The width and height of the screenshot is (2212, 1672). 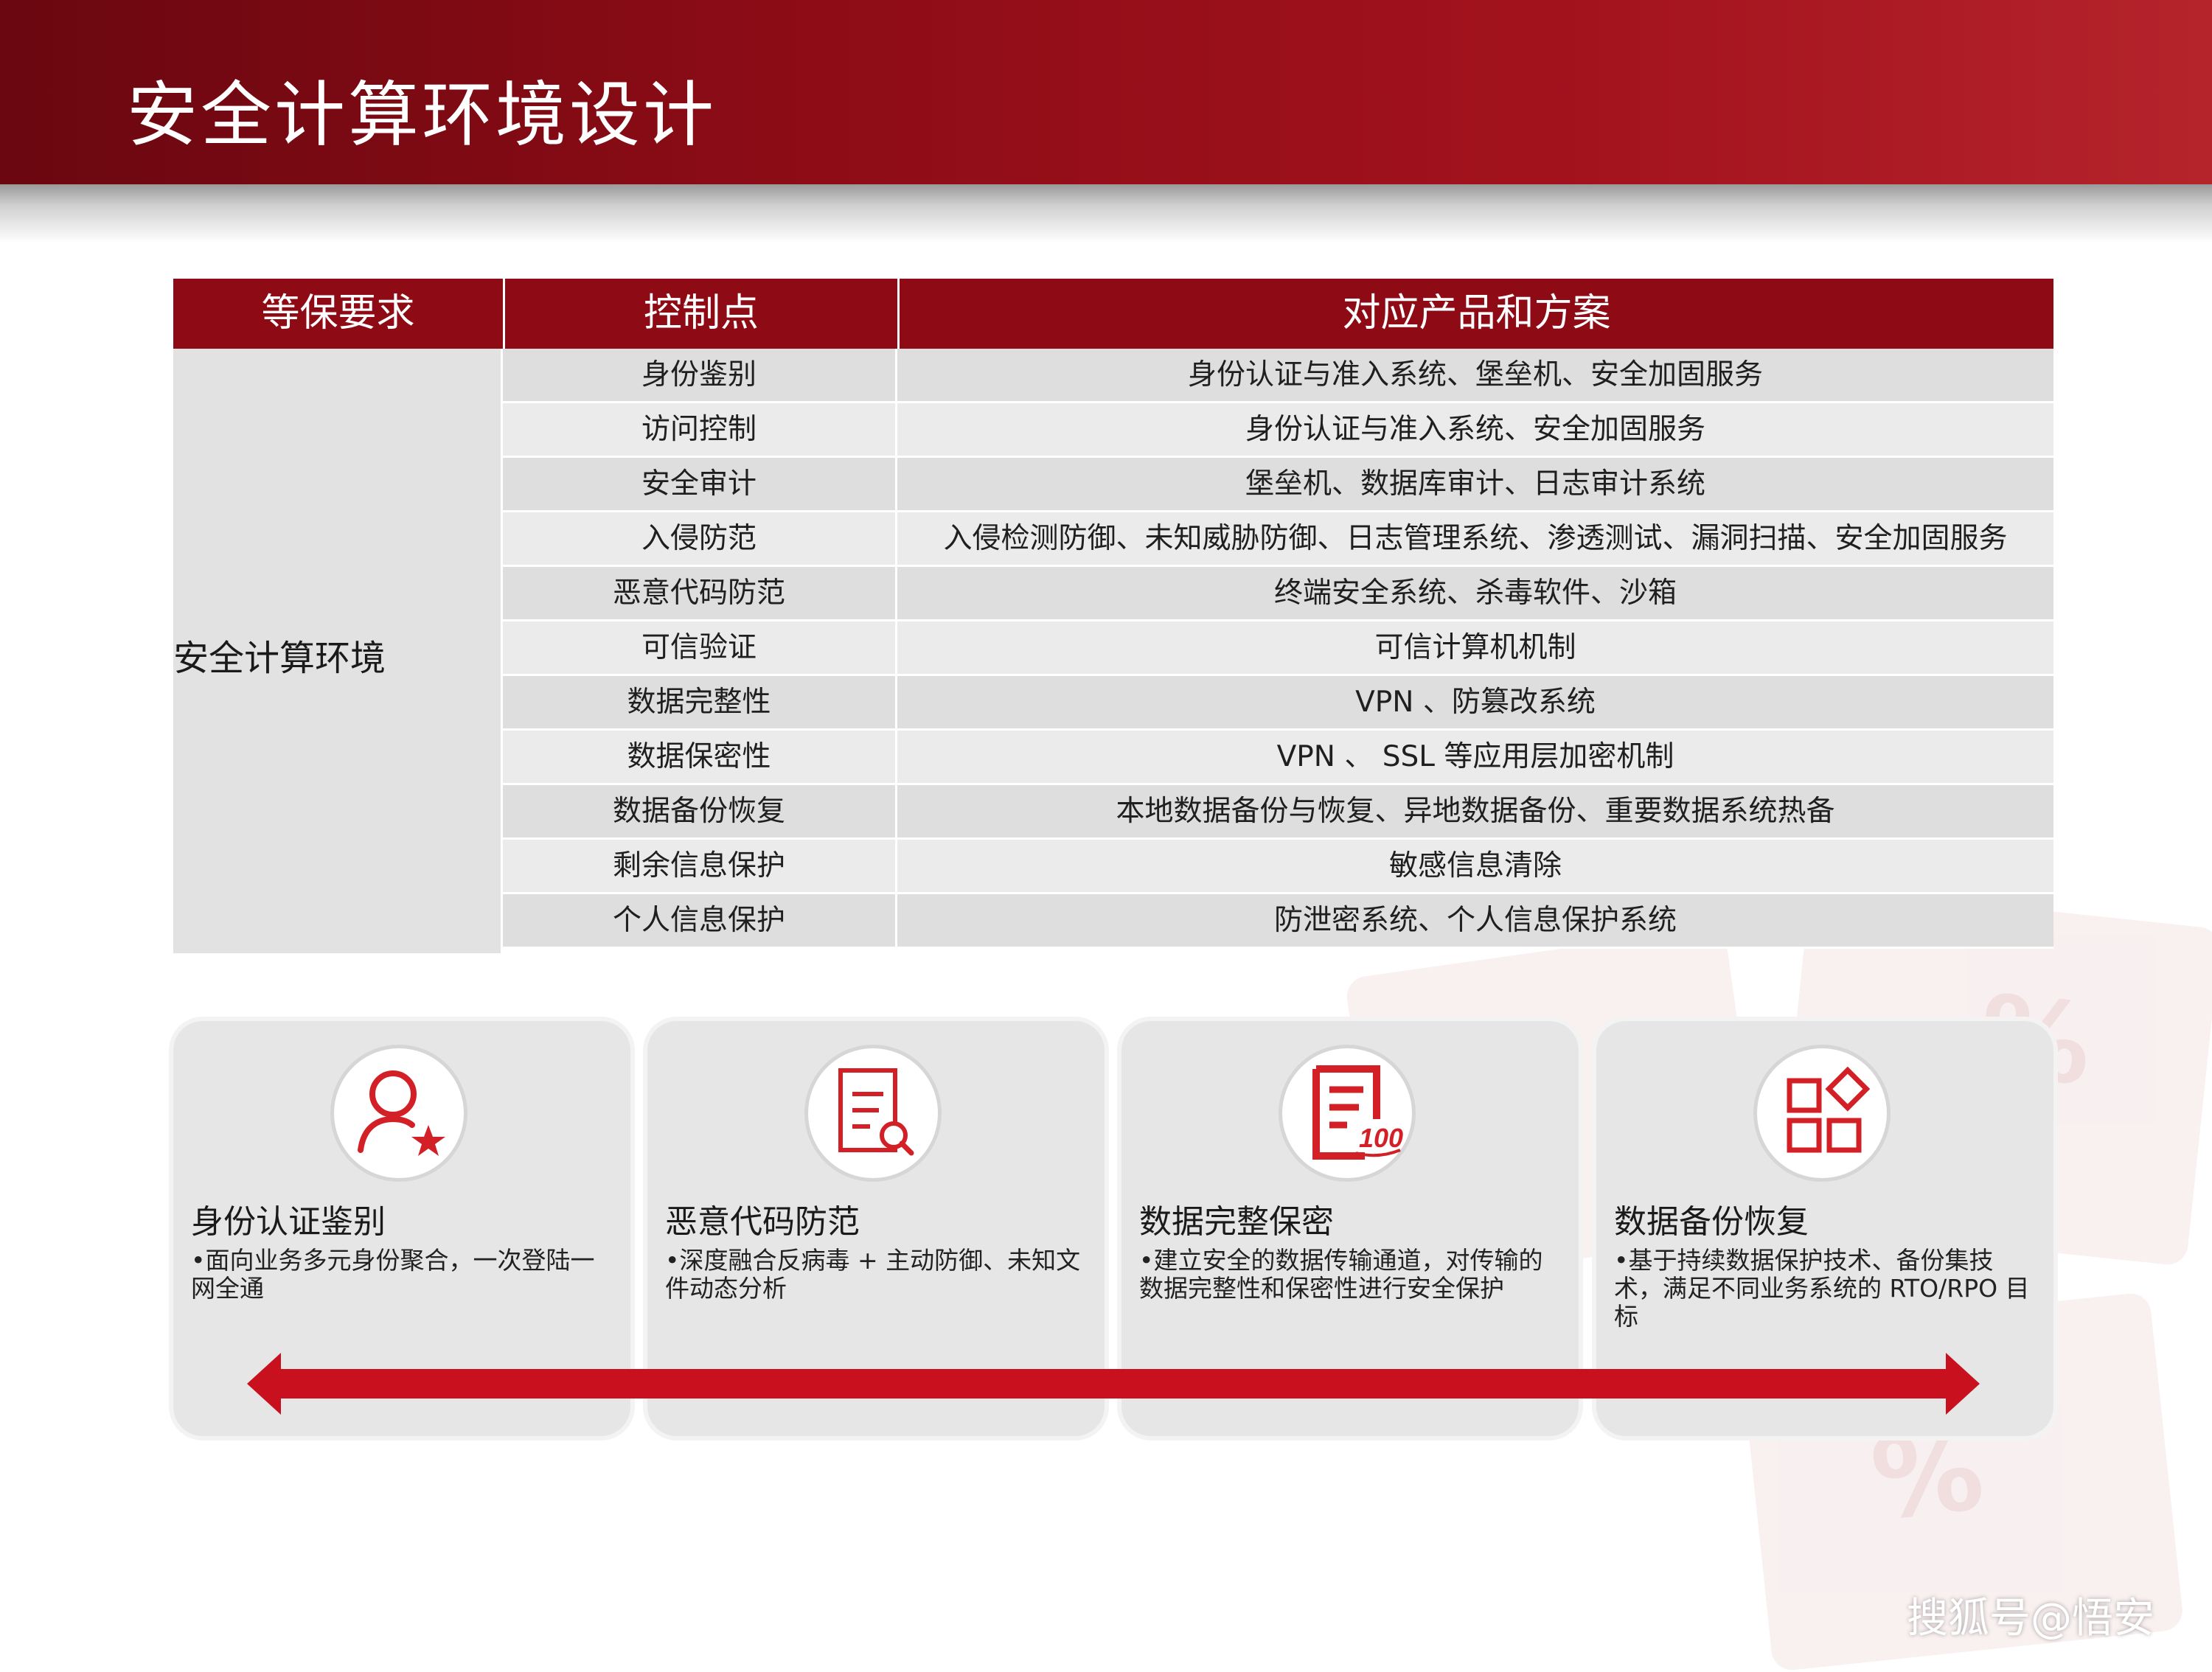 I want to click on product-solution: 本地数据备份与恢复、异地数据备份、重要数据系统热备, so click(x=1475, y=811).